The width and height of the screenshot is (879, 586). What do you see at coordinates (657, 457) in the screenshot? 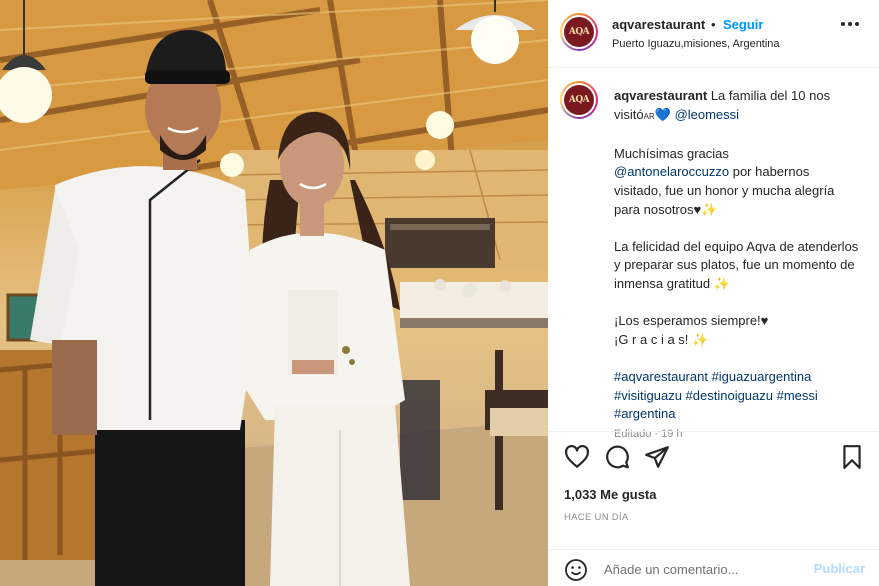
I see `share-icon` at bounding box center [657, 457].